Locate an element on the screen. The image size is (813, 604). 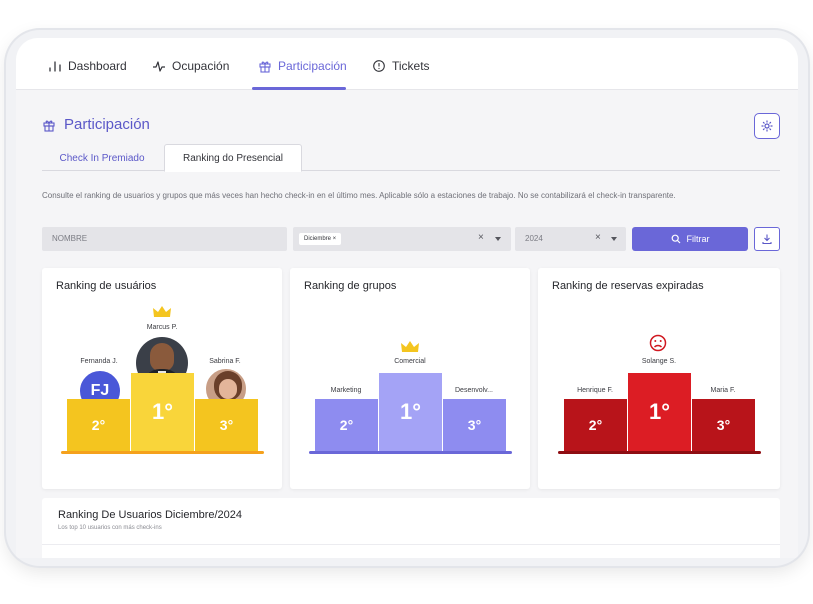
subtab-ranking-presencial: Ranking do Presencial is located at coordinates (233, 158).